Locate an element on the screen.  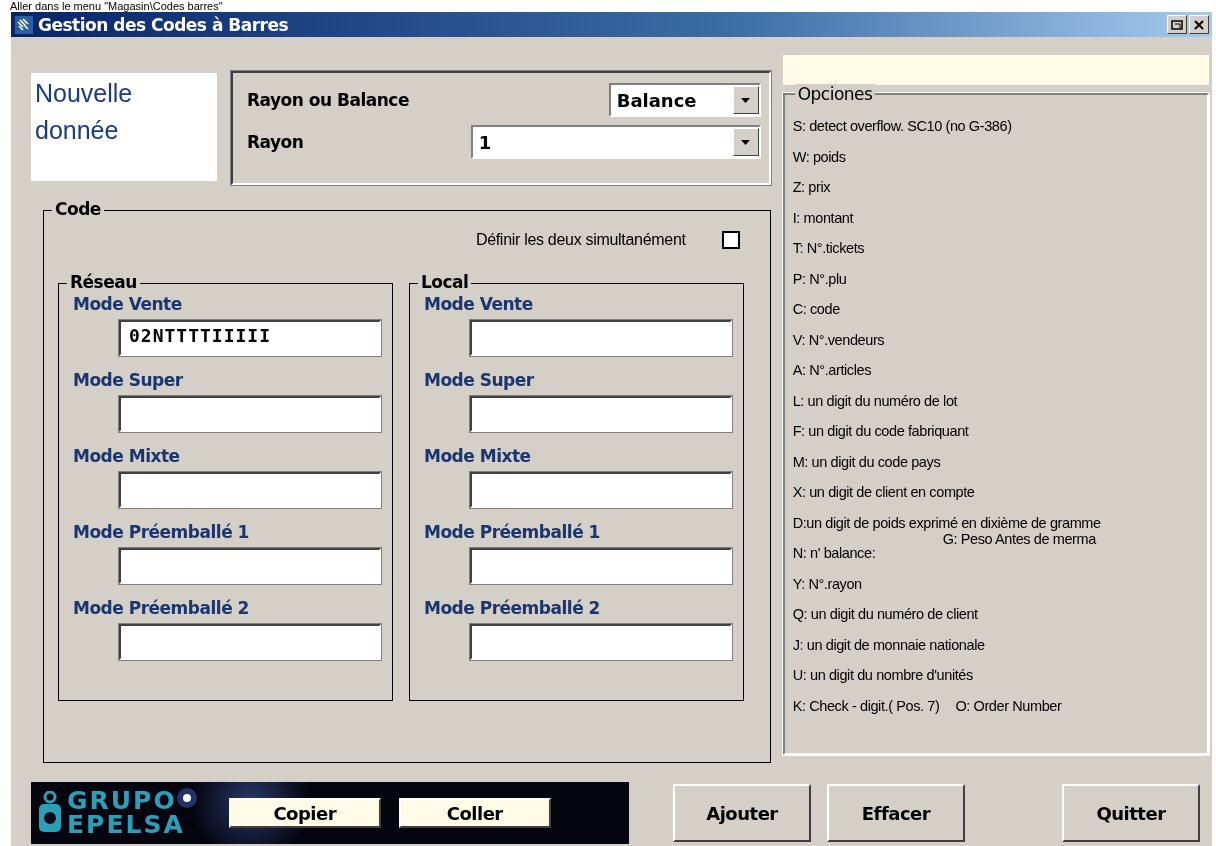
dropdown-field: 1 is located at coordinates (615, 142).